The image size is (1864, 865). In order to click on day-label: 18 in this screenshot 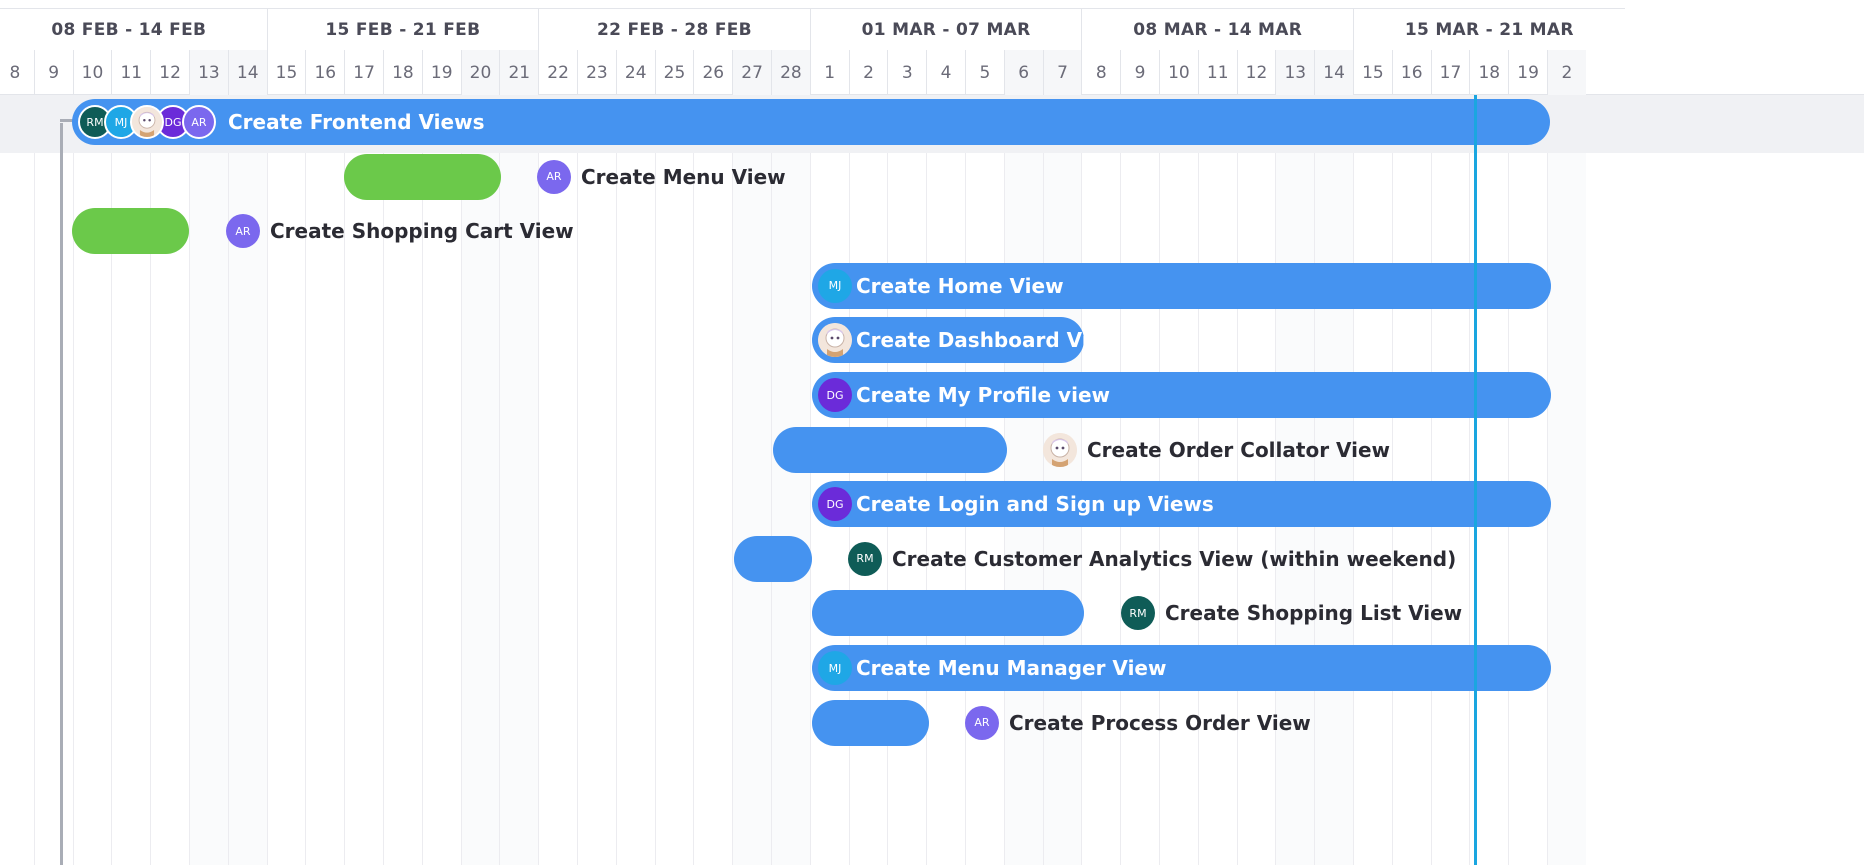, I will do `click(402, 72)`.